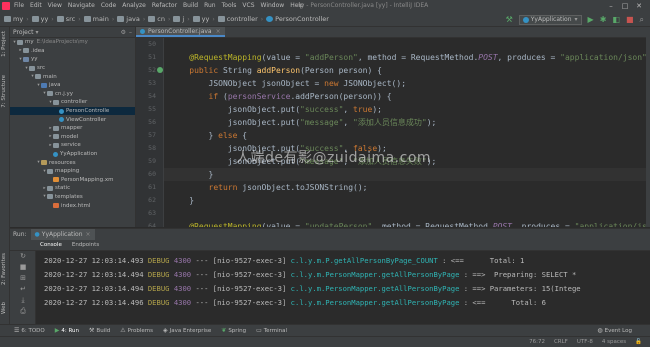  Describe the element at coordinates (603, 19) in the screenshot. I see `debug-icon: ✱` at that location.